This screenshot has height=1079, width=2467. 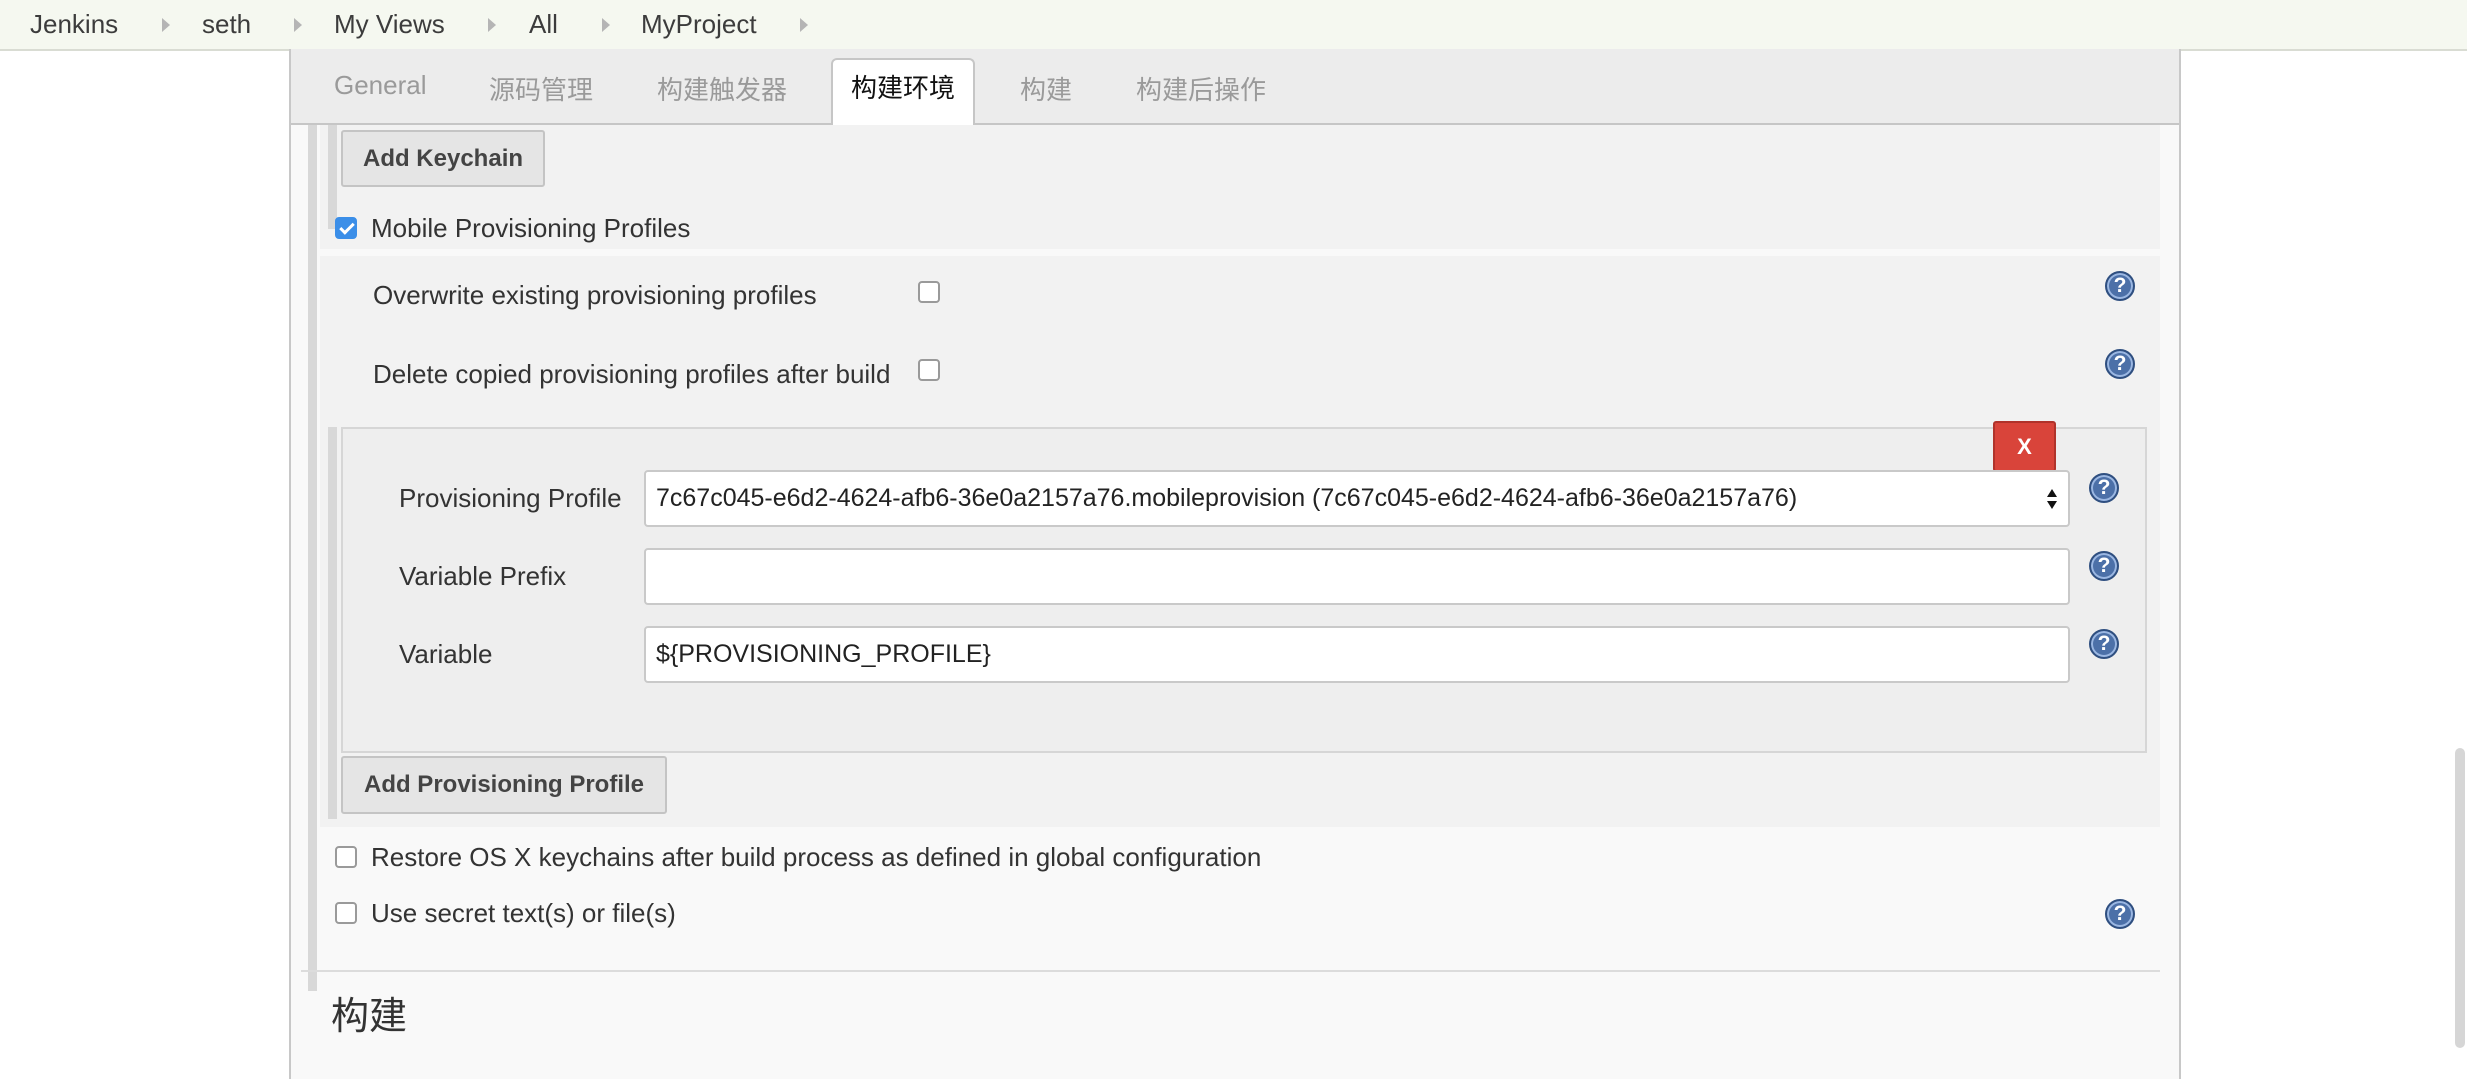 I want to click on profile-nesting-bar, so click(x=332, y=623).